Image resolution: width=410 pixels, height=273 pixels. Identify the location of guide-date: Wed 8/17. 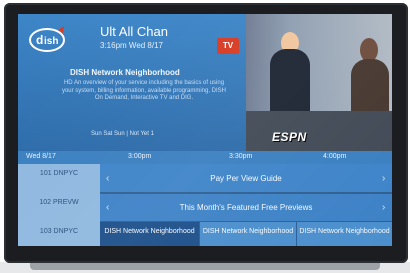
(41, 156).